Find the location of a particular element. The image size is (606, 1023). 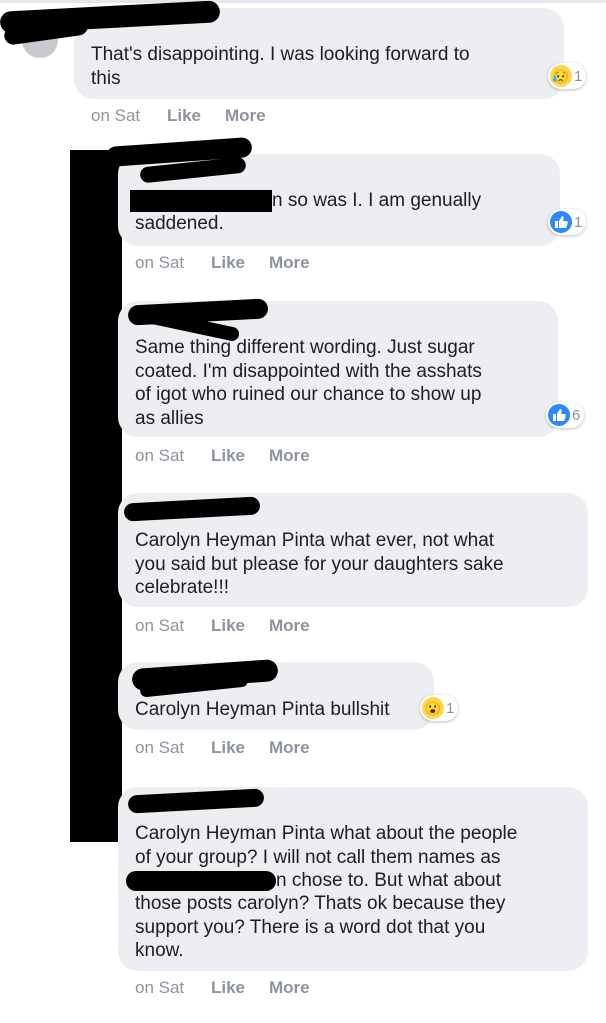

reaction-badge: 😥 1 is located at coordinates (567, 76).